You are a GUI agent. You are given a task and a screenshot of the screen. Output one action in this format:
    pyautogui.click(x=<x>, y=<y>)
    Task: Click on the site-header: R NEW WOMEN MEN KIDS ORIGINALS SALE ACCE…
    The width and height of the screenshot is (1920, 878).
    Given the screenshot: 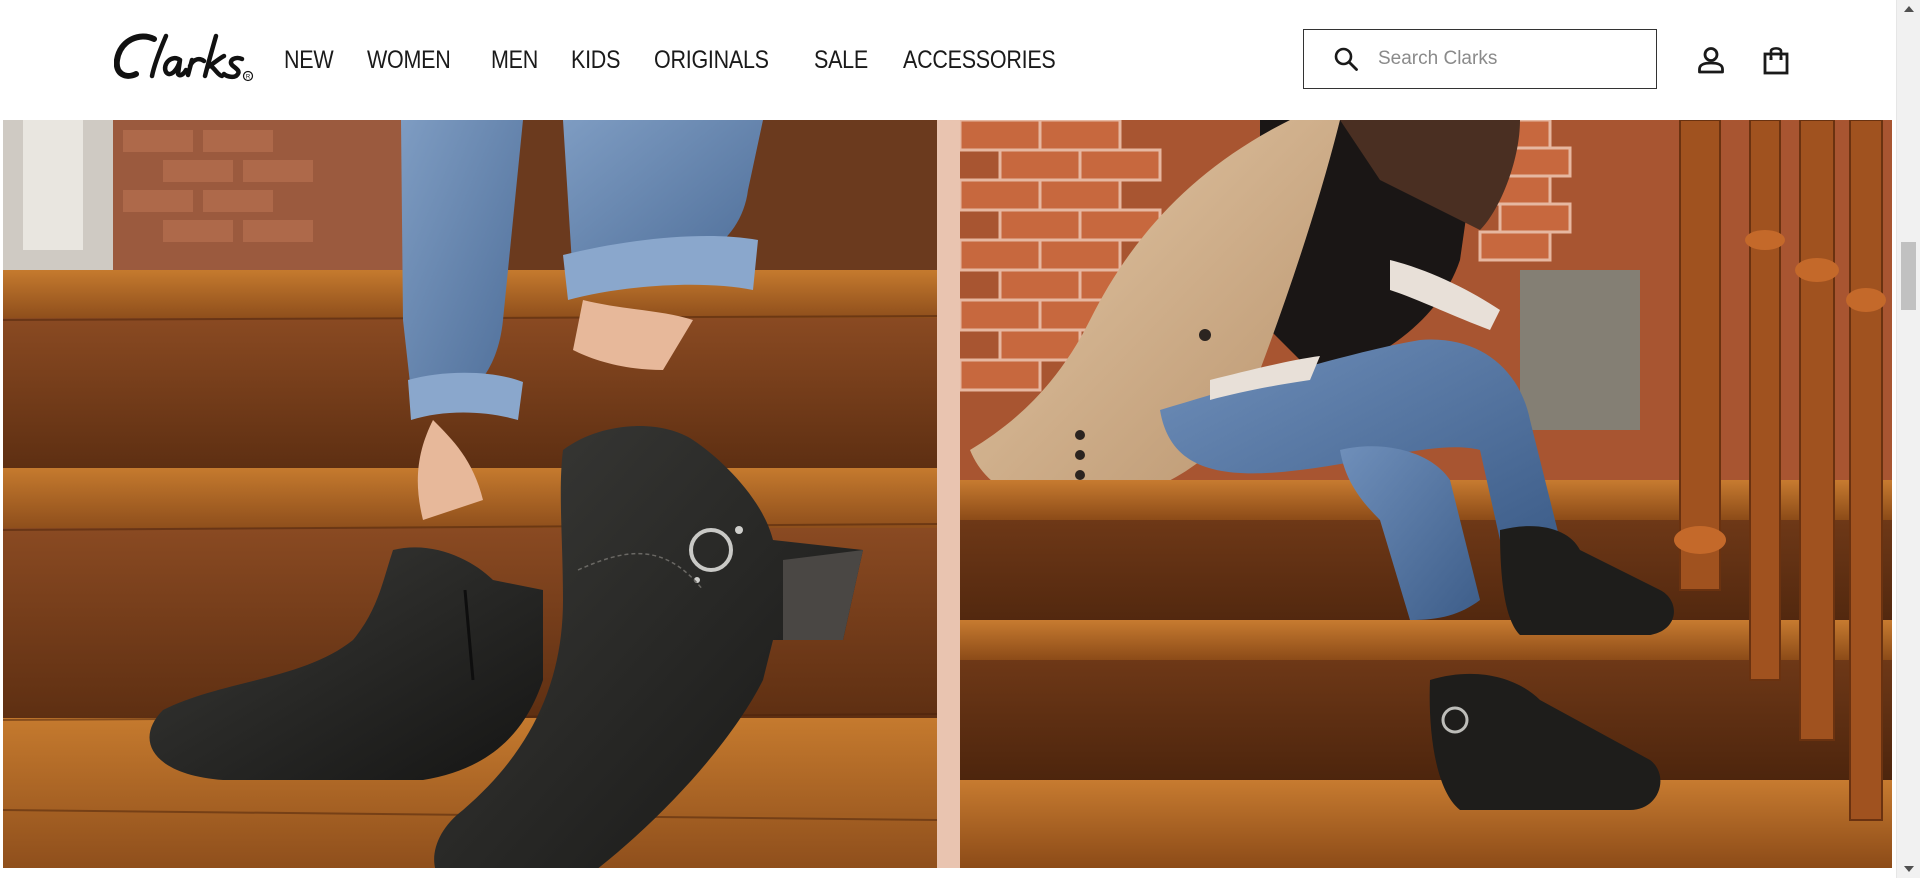 What is the action you would take?
    pyautogui.click(x=948, y=60)
    